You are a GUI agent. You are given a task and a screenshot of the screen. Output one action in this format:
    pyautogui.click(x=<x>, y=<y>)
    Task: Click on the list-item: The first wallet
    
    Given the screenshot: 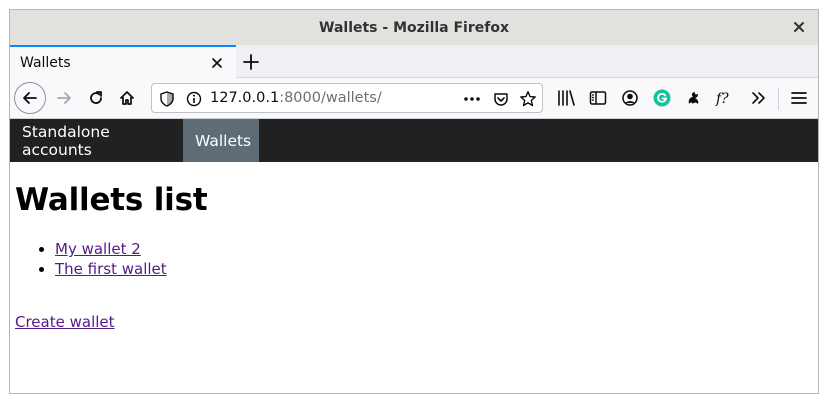 What is the action you would take?
    pyautogui.click(x=111, y=270)
    